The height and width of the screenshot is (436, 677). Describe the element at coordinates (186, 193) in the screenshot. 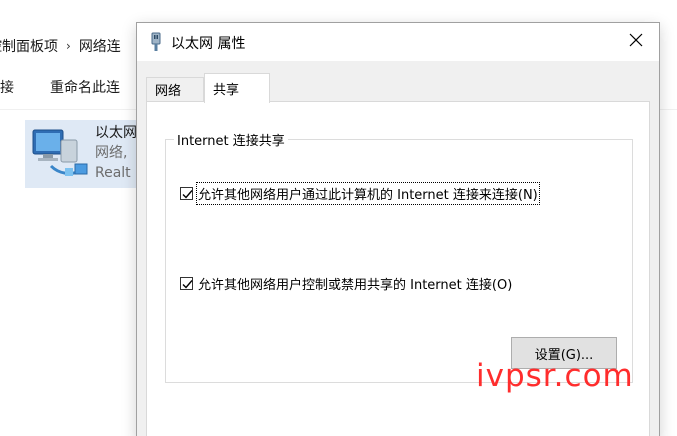

I see `allow-connect-checkbox` at that location.